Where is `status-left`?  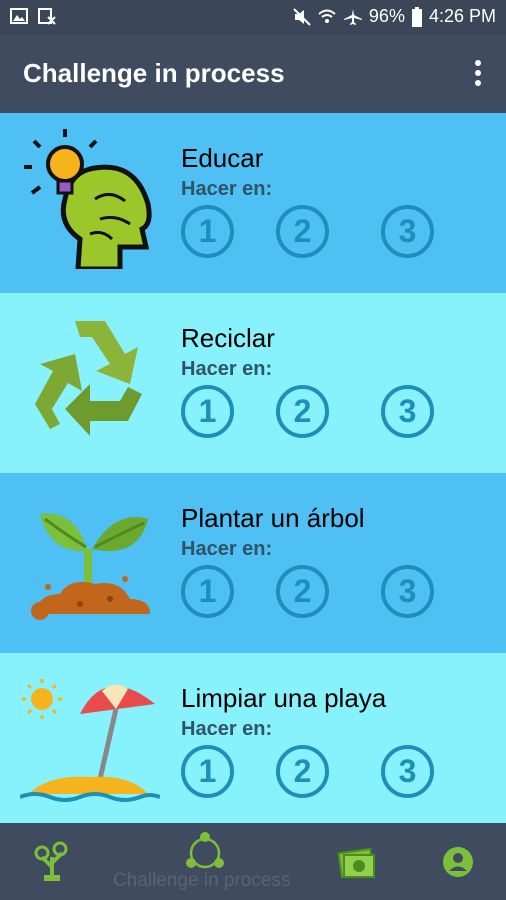 status-left is located at coordinates (33, 16).